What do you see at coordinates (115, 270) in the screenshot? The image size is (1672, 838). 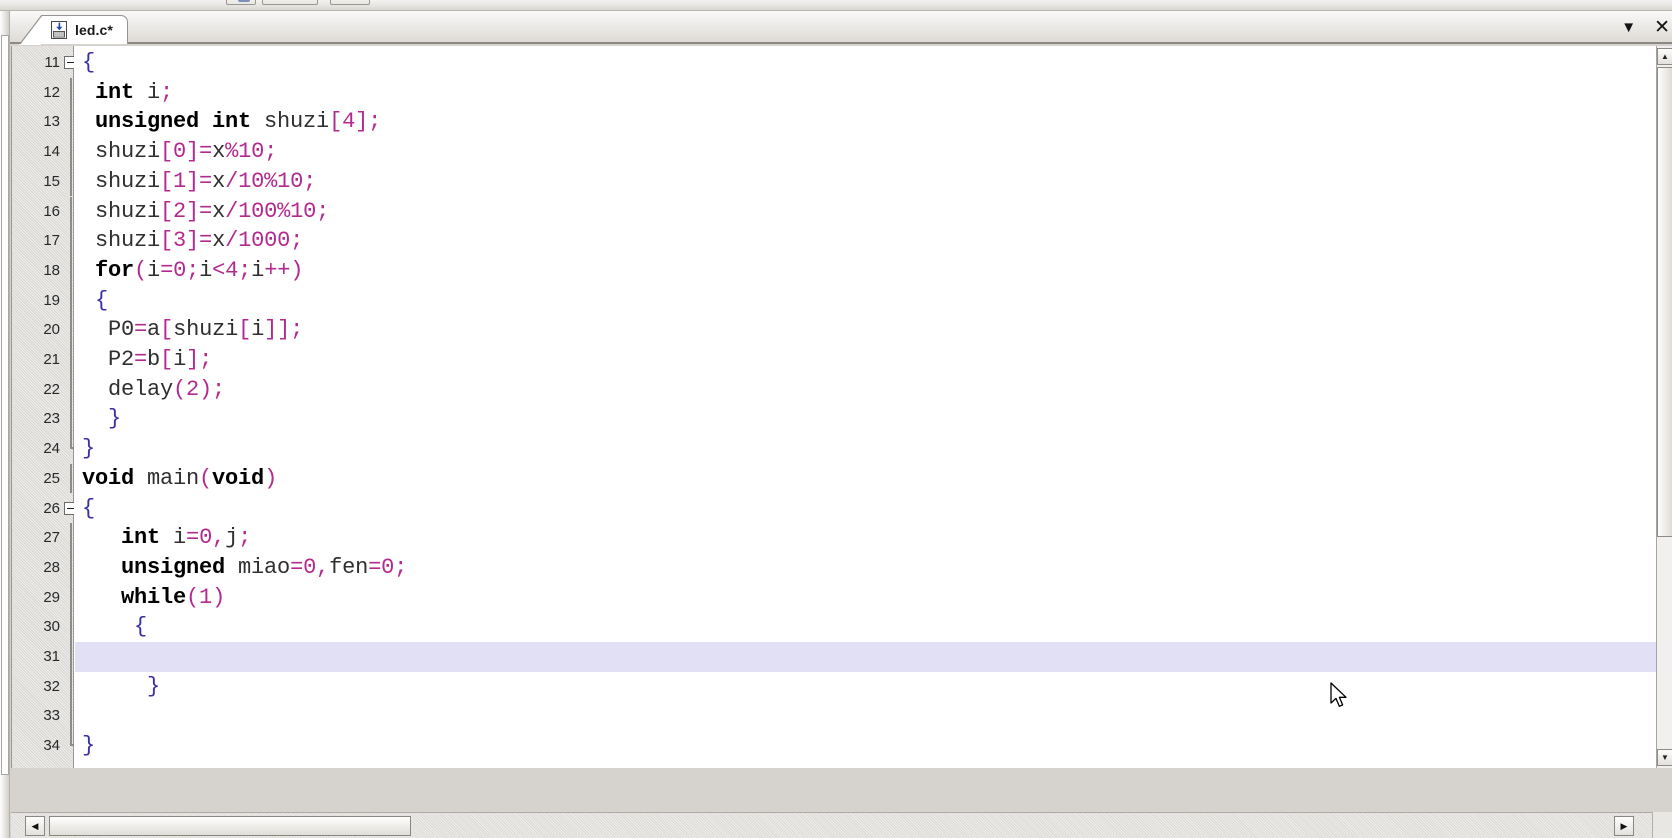 I see `code-token-kw: for` at bounding box center [115, 270].